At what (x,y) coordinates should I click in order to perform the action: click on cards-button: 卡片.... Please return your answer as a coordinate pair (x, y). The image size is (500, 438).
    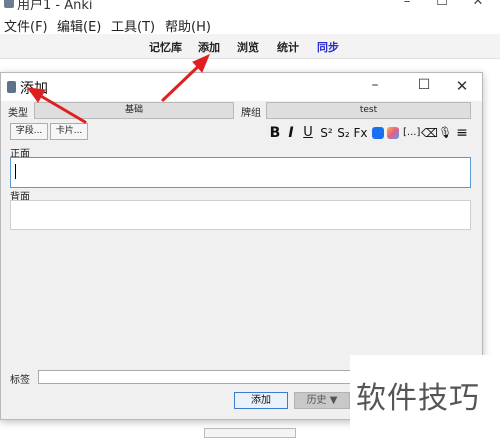
    Looking at the image, I should click on (69, 131).